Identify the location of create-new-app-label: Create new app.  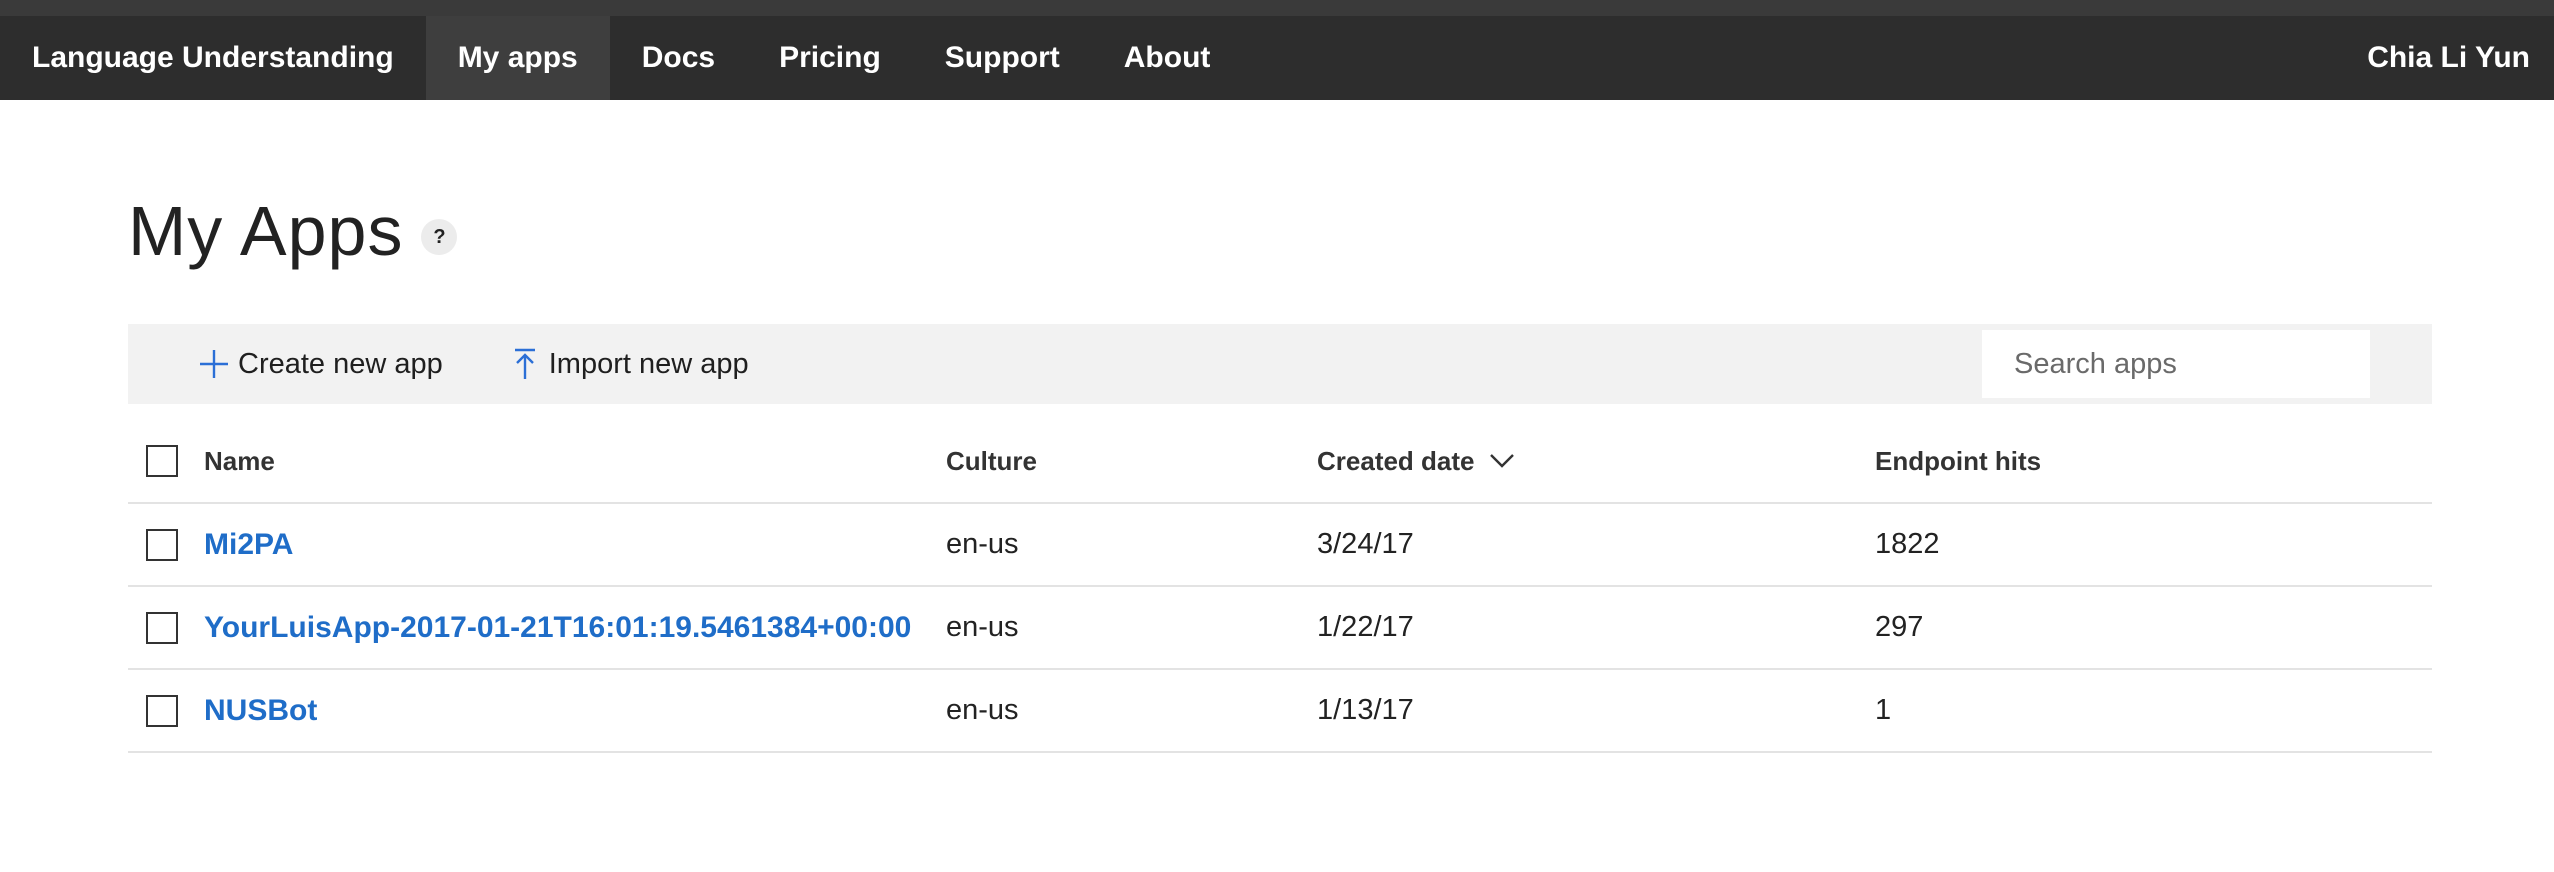
(340, 363).